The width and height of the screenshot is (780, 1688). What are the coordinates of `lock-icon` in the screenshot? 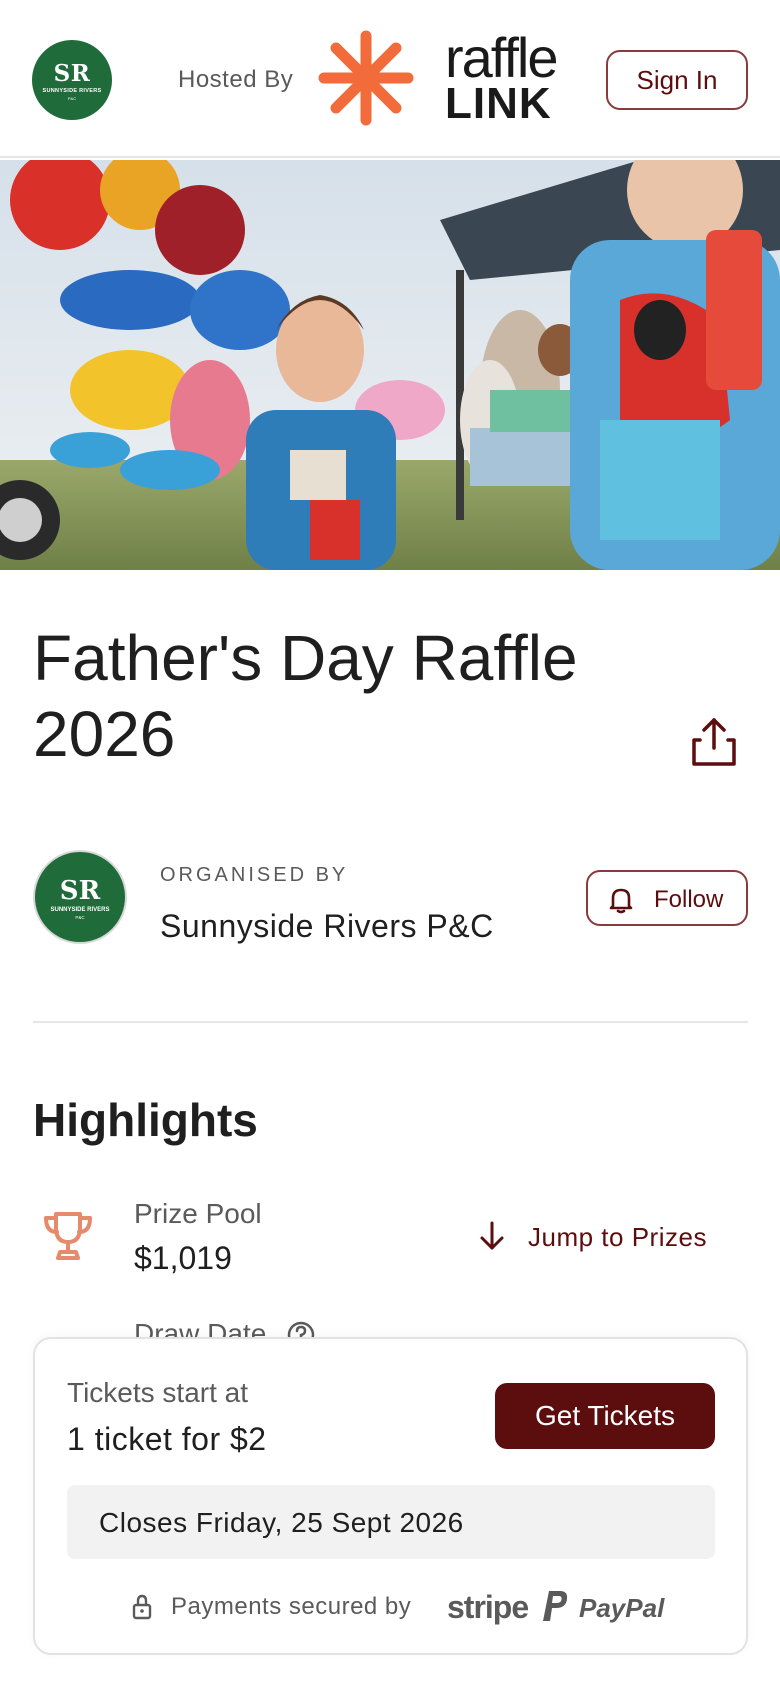 It's located at (142, 1607).